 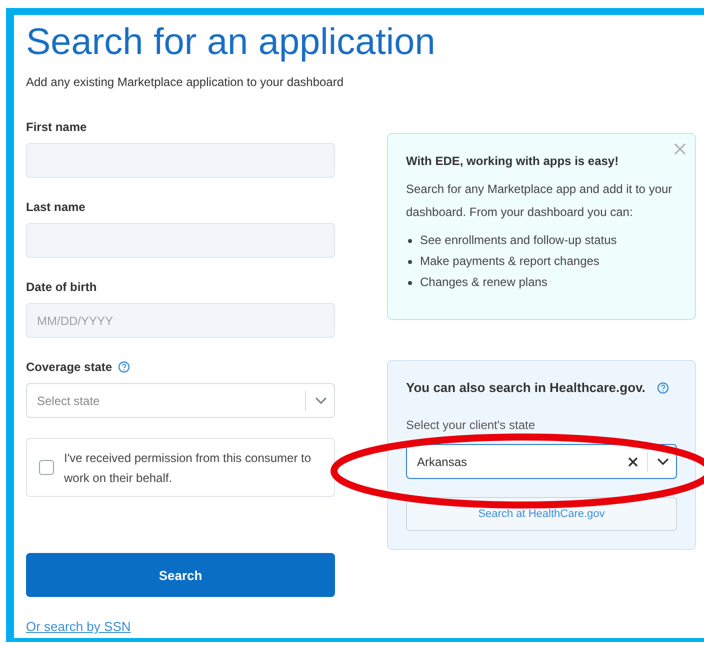 I want to click on field-label: First name, so click(x=56, y=127).